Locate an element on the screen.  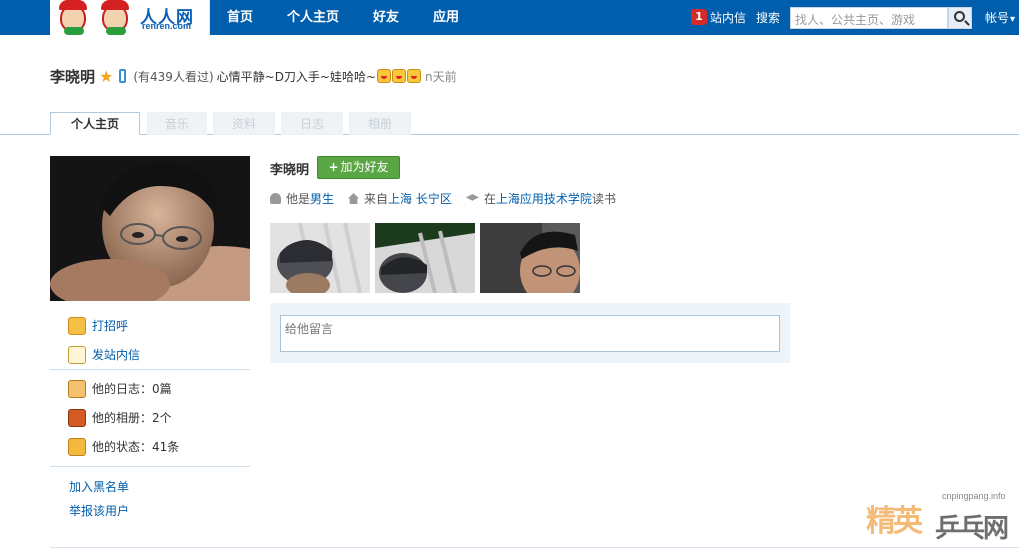
watermark-logo: 精英 is located at coordinates (894, 521).